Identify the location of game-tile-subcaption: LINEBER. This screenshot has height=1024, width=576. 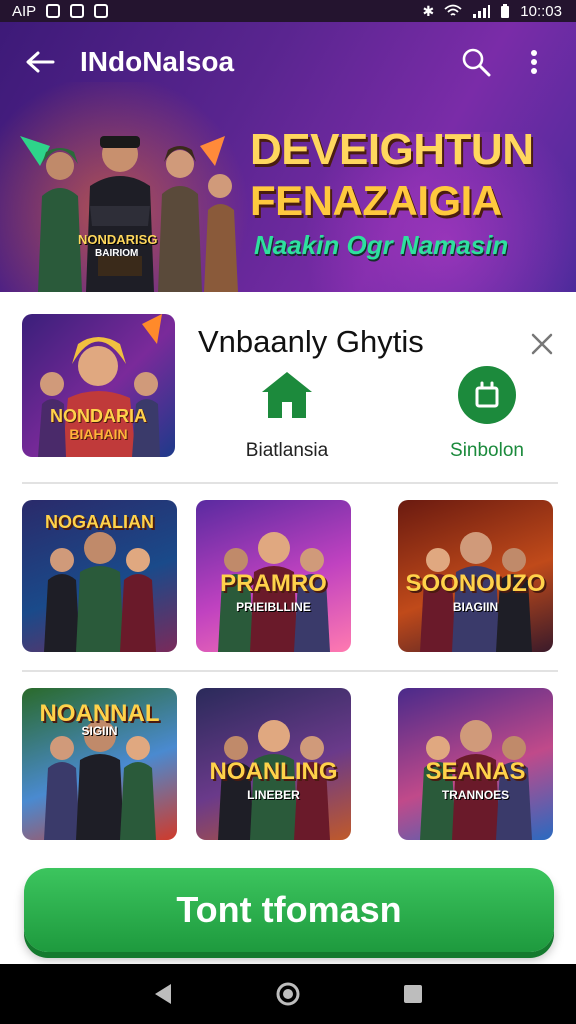
(273, 795).